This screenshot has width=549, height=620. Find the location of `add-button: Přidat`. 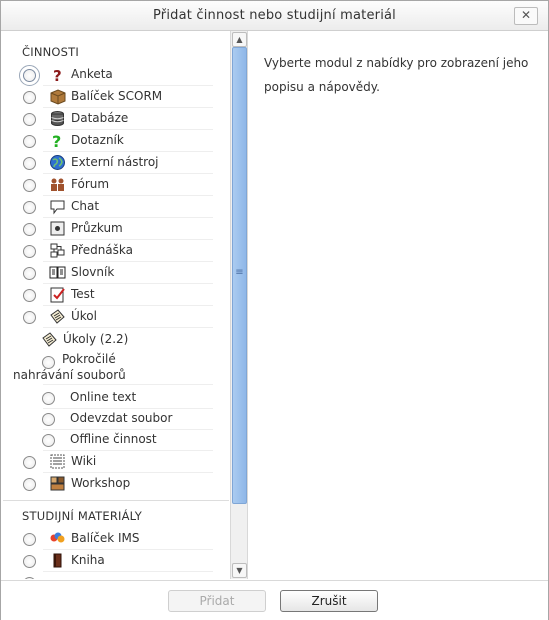

add-button: Přidat is located at coordinates (217, 601).